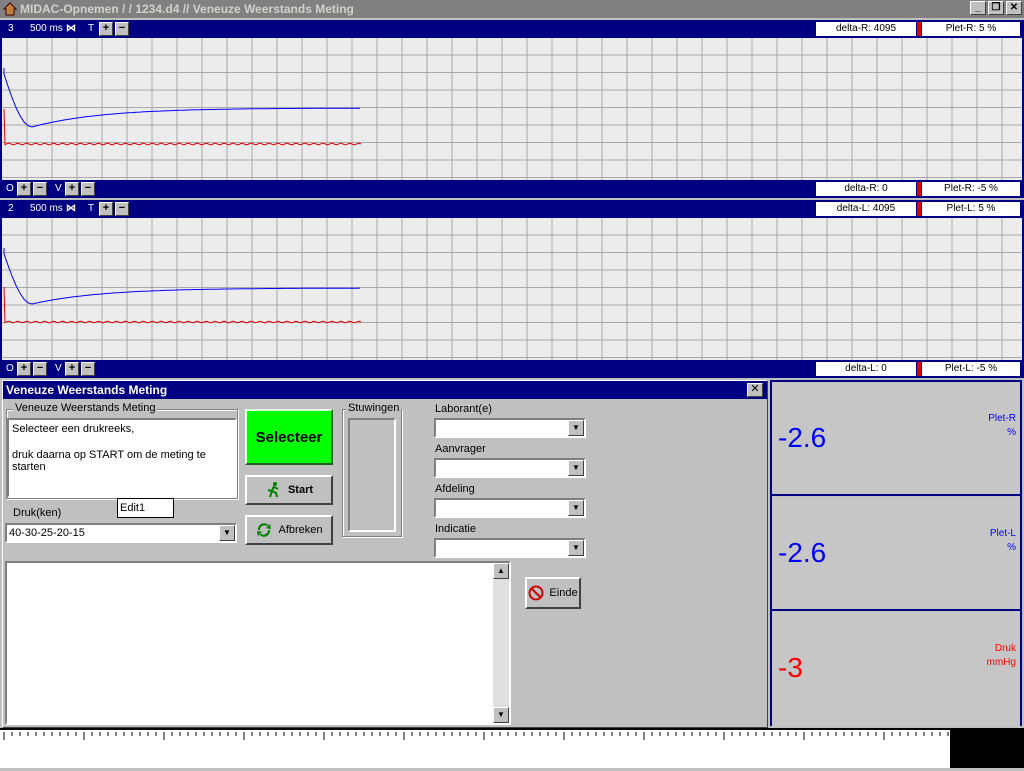 This screenshot has width=1024, height=771. I want to click on afdeling-select: ▼, so click(510, 508).